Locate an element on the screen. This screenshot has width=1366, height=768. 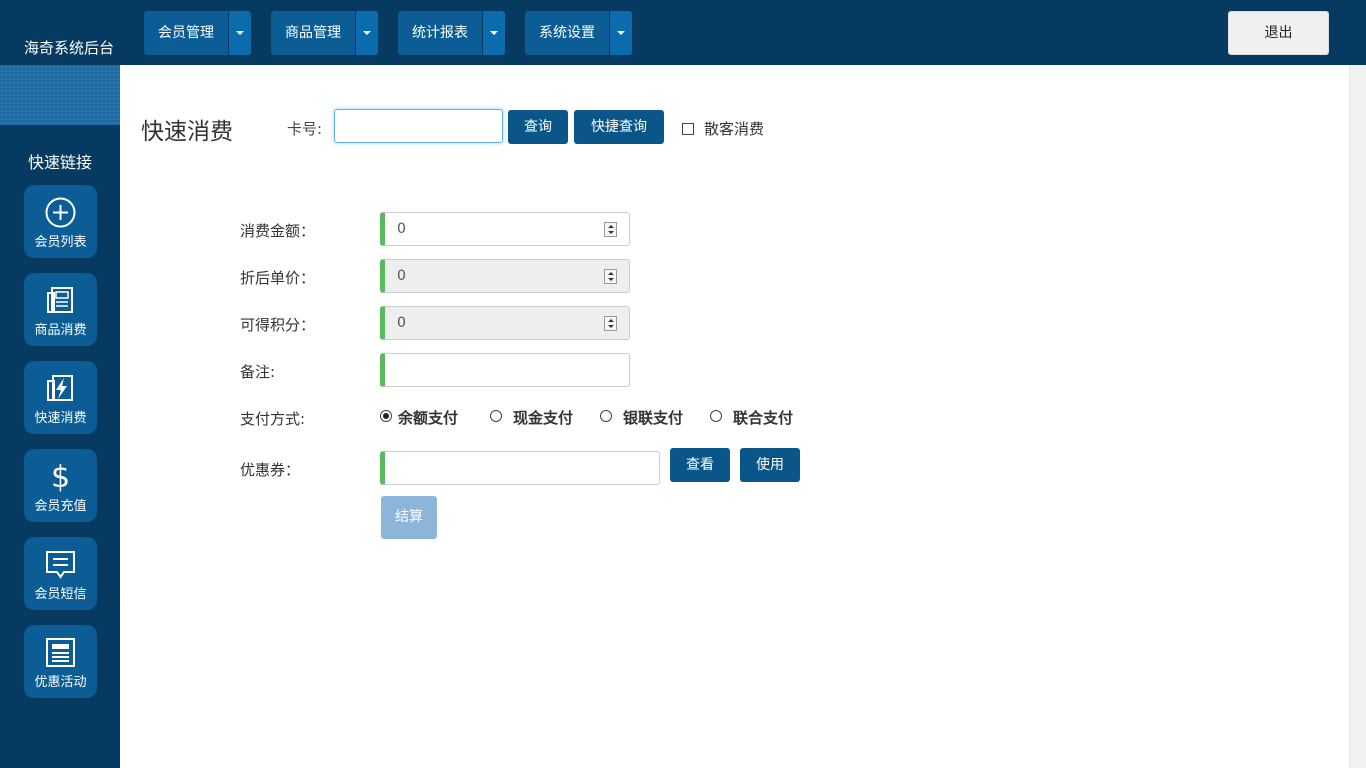
coupon-input is located at coordinates (520, 468).